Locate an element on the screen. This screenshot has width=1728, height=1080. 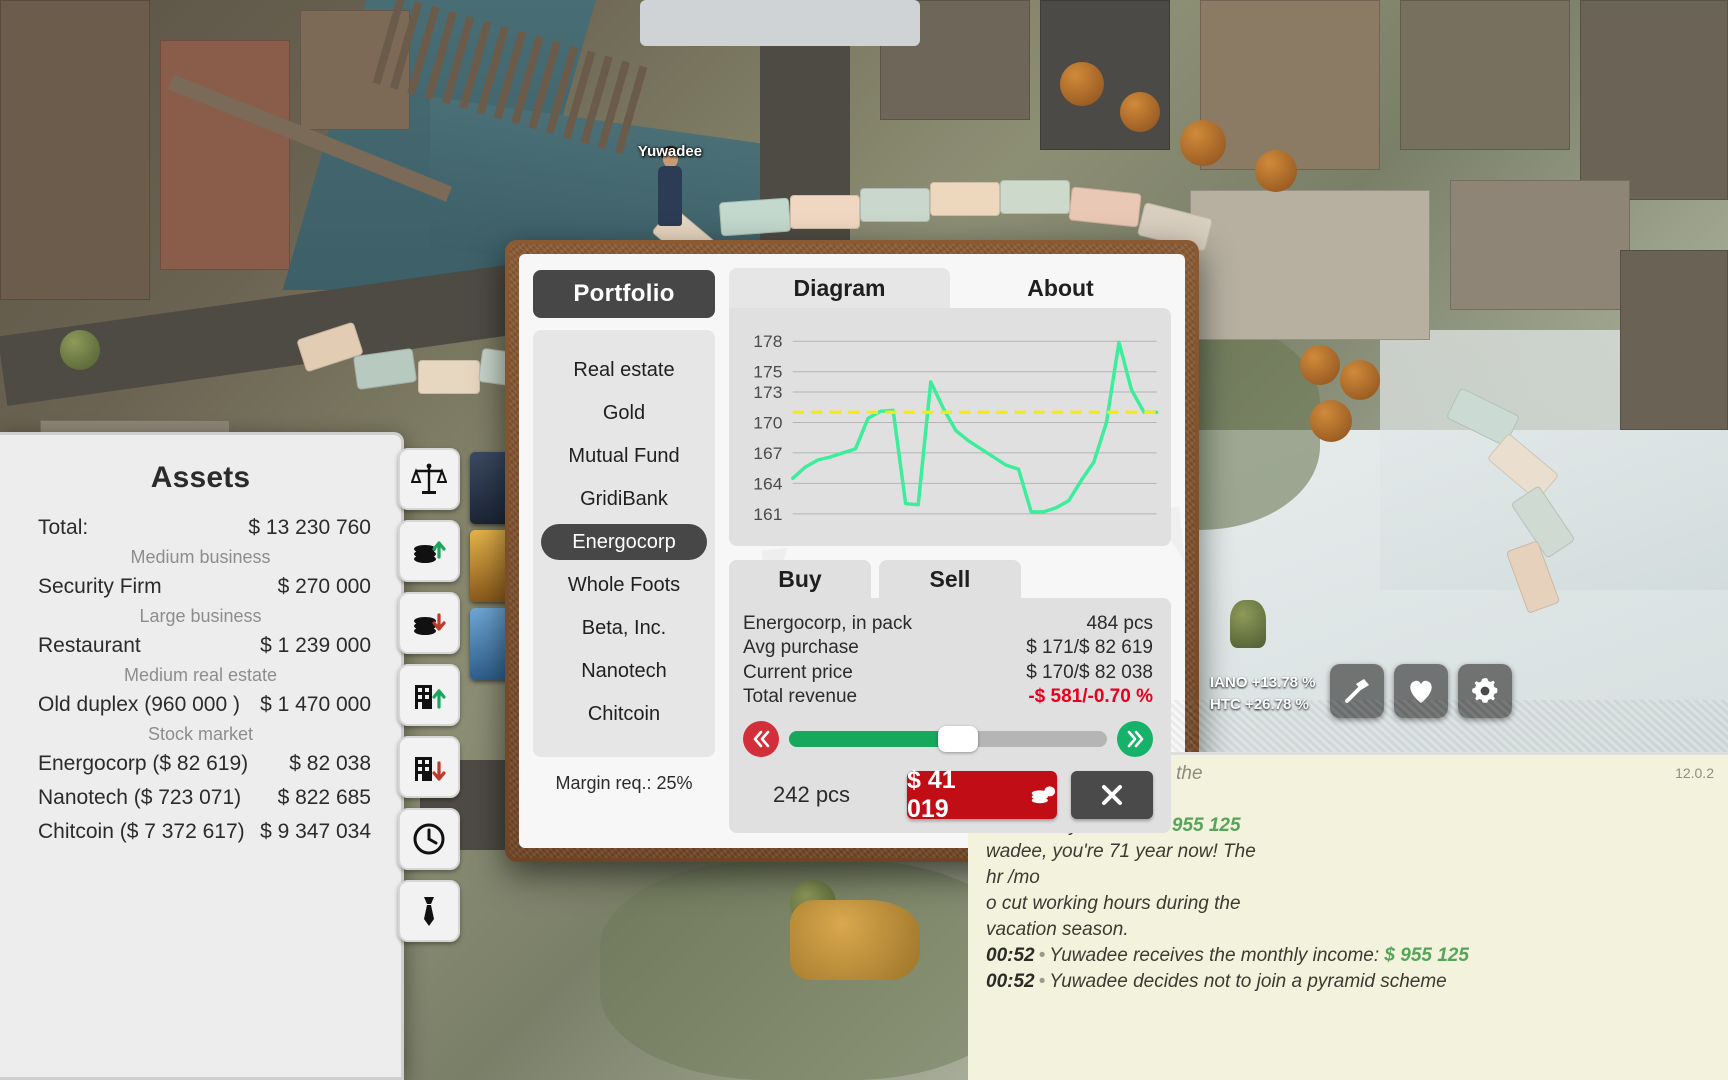
sell-property-button is located at coordinates (429, 767).